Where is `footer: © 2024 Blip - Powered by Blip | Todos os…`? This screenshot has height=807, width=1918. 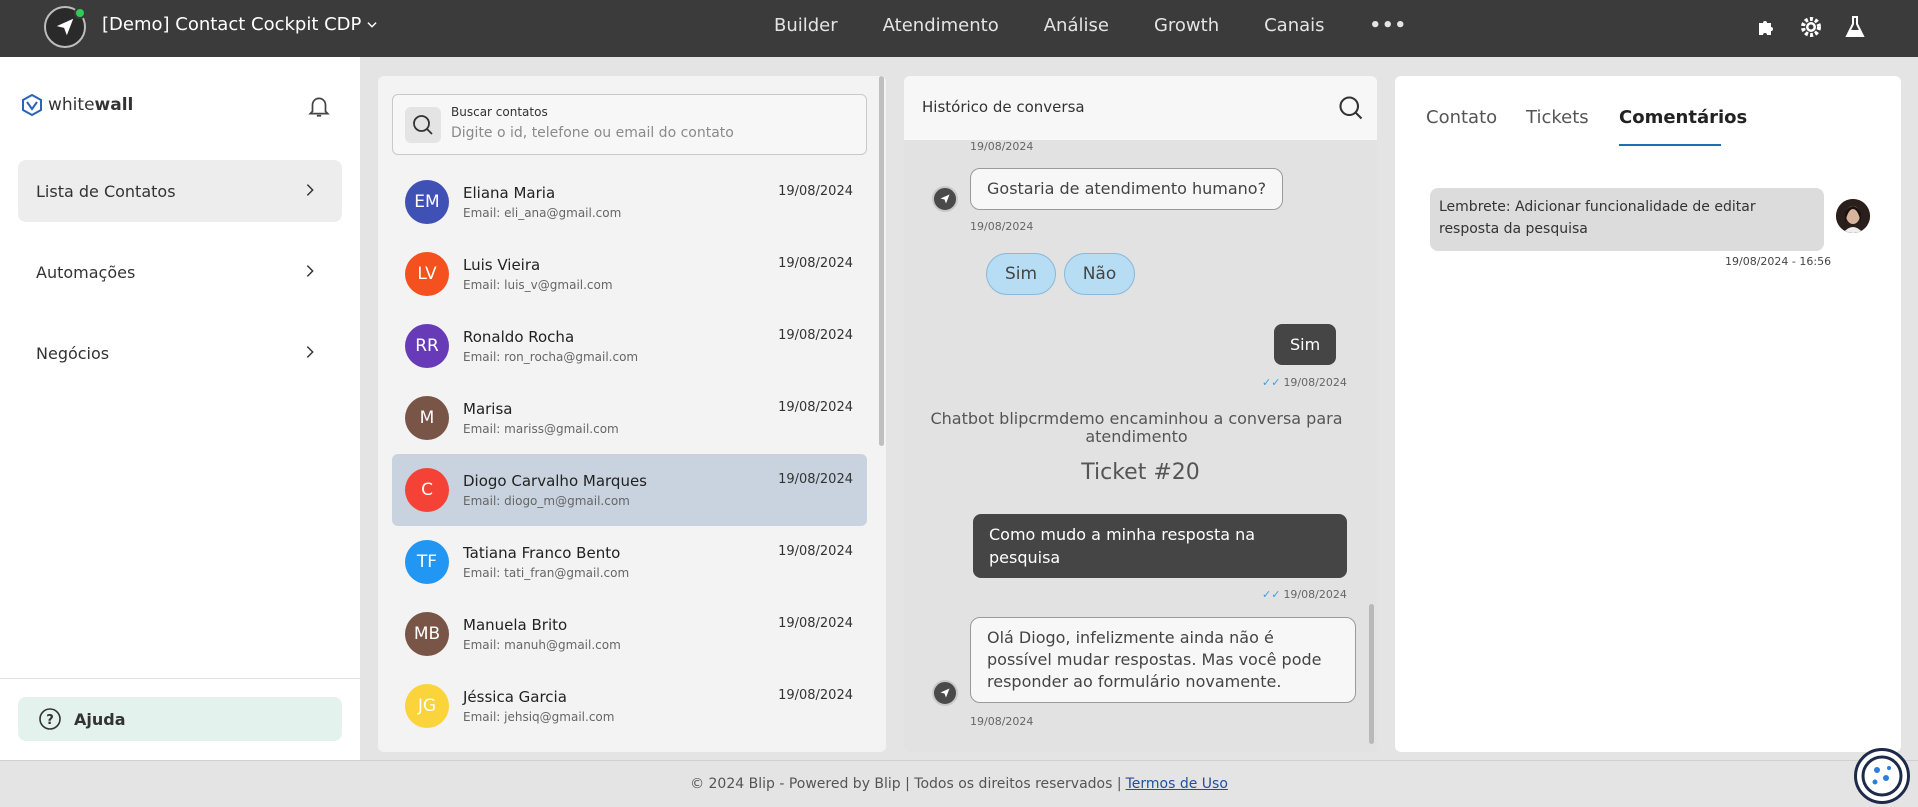
footer: © 2024 Blip - Powered by Blip | Todos os… is located at coordinates (959, 783).